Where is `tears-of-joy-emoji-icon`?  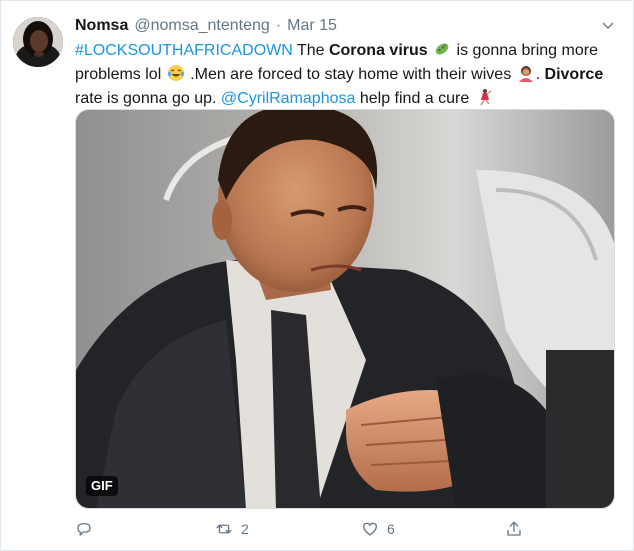 tears-of-joy-emoji-icon is located at coordinates (175, 73).